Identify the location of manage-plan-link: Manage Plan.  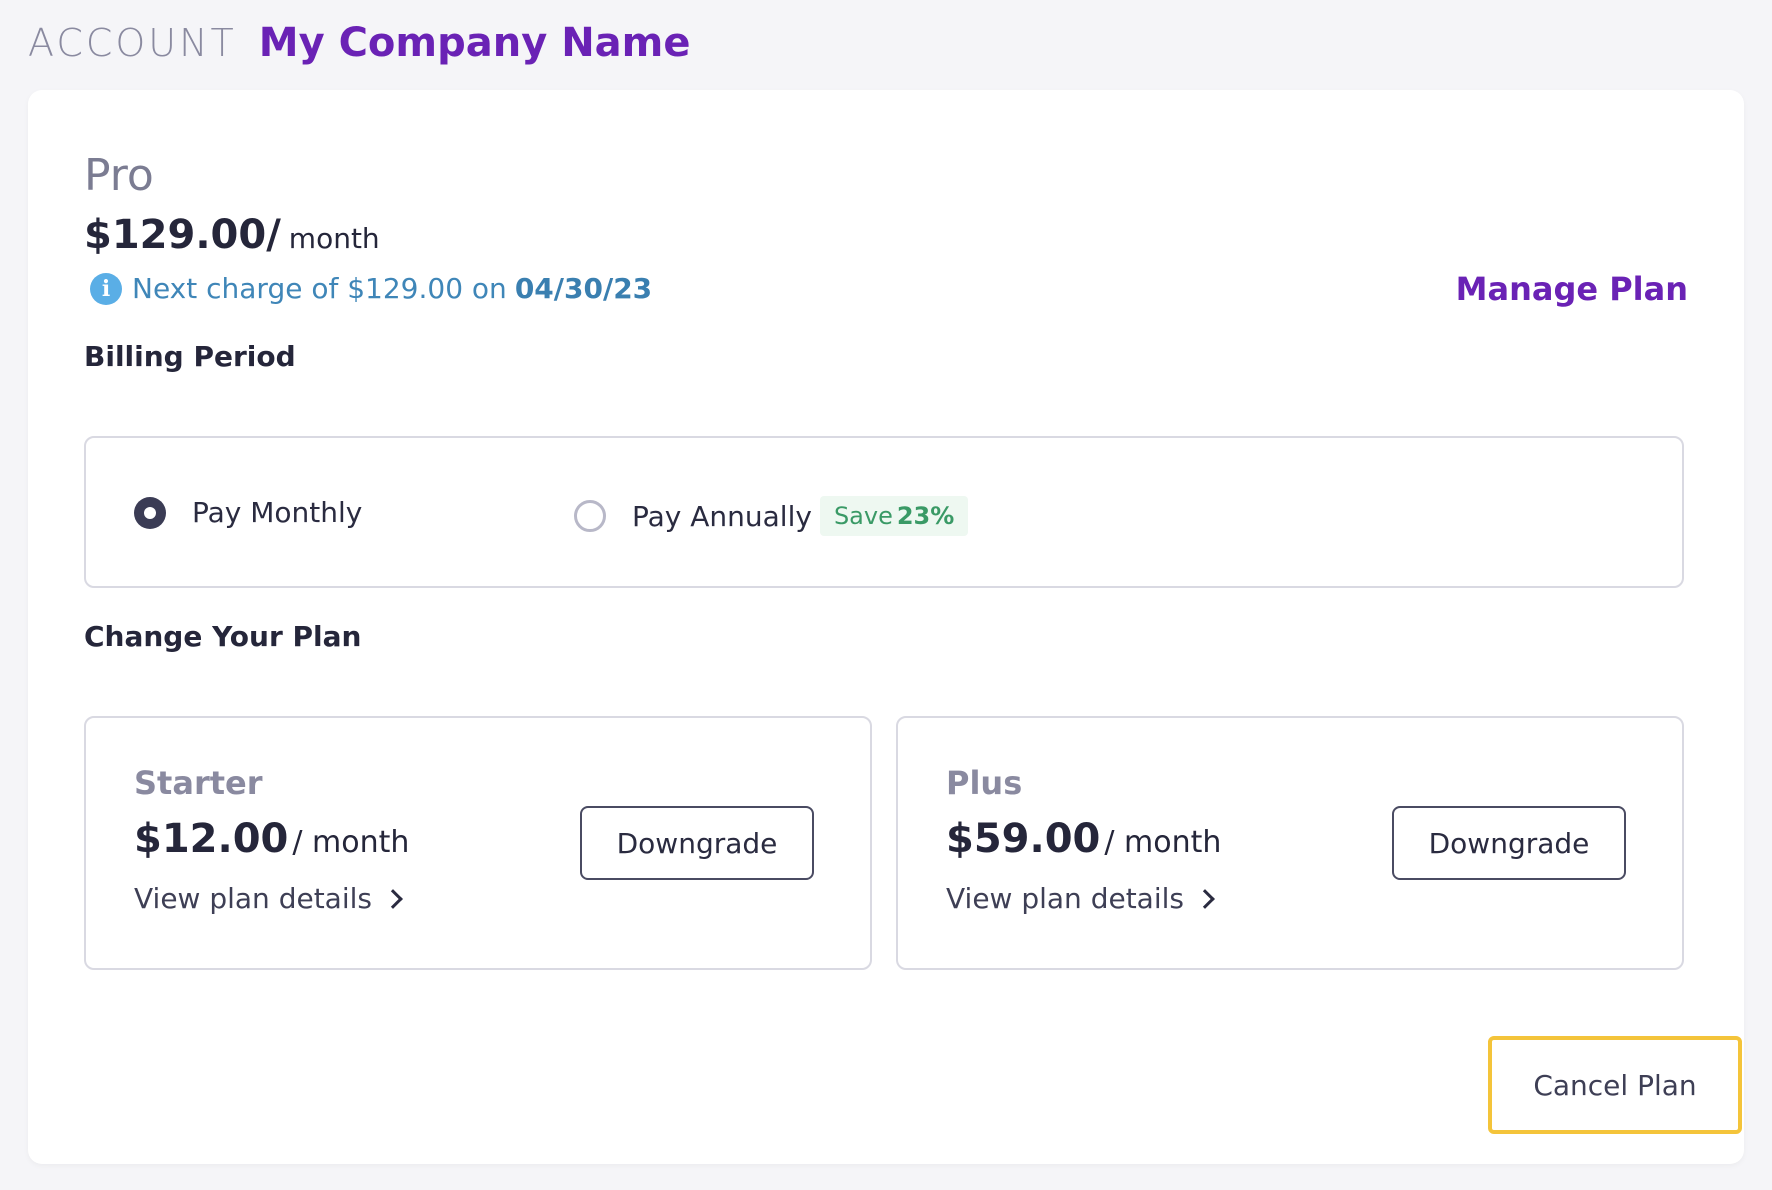
(1572, 289).